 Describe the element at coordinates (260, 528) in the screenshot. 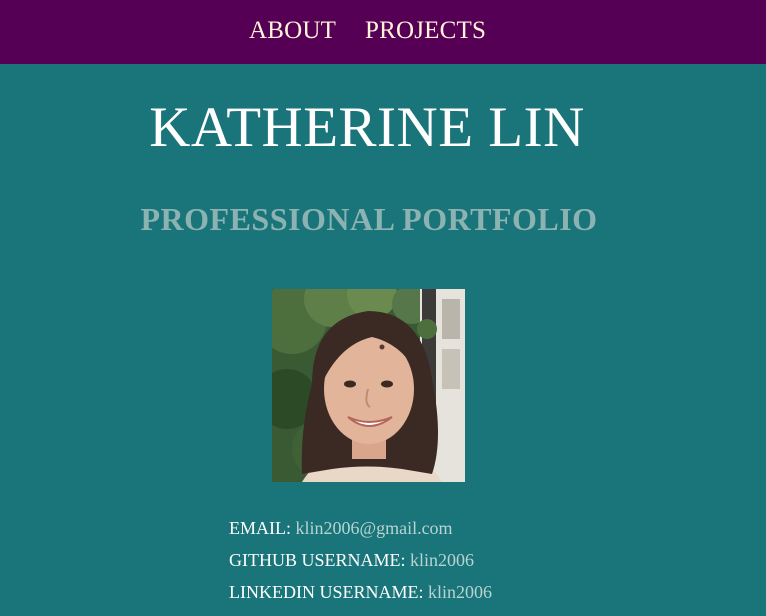

I see `email-label: EMAIL:` at that location.